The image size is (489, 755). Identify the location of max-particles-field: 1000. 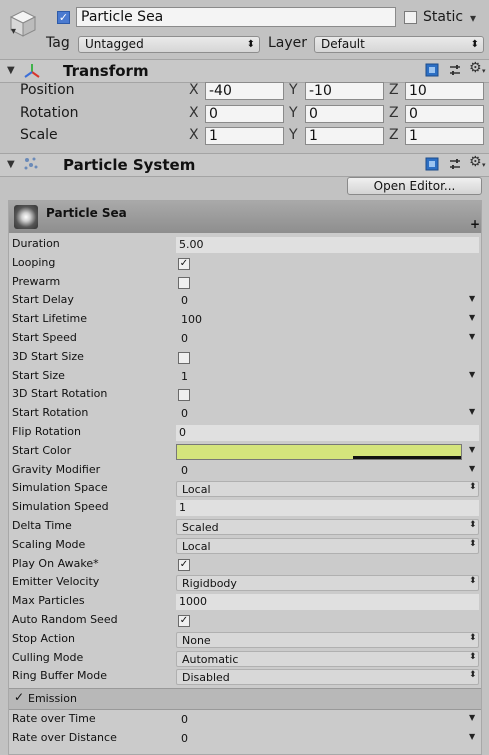
(327, 602).